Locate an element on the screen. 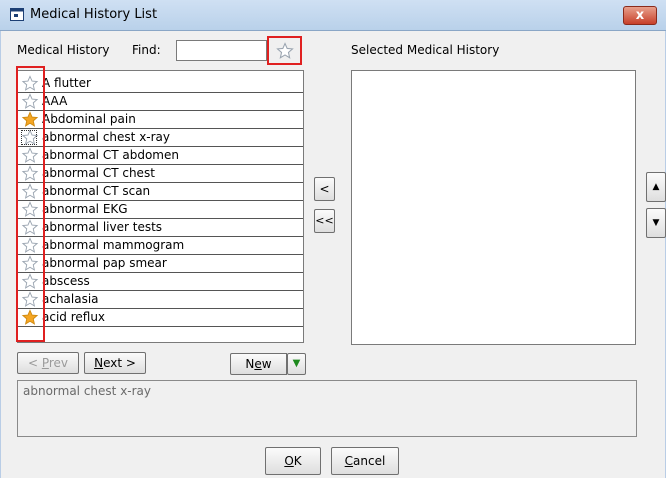 The width and height of the screenshot is (666, 483). list-item: abnormal mammogram is located at coordinates (160, 246).